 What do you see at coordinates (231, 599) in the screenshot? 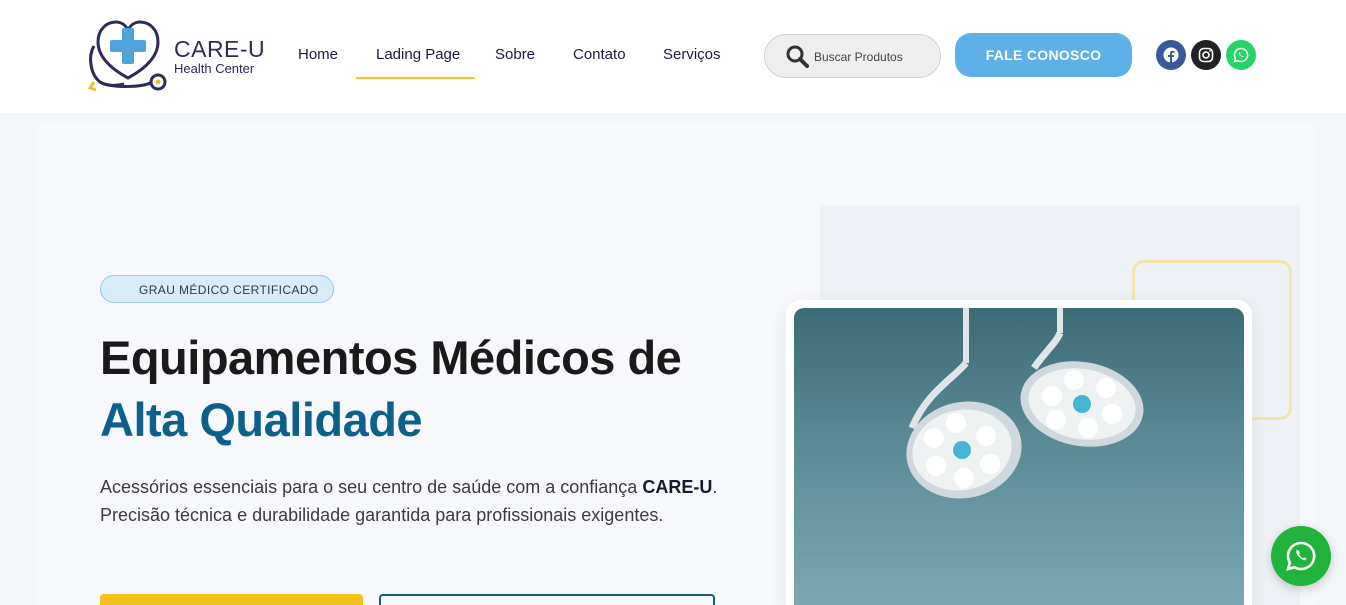
I see `primary-action-button` at bounding box center [231, 599].